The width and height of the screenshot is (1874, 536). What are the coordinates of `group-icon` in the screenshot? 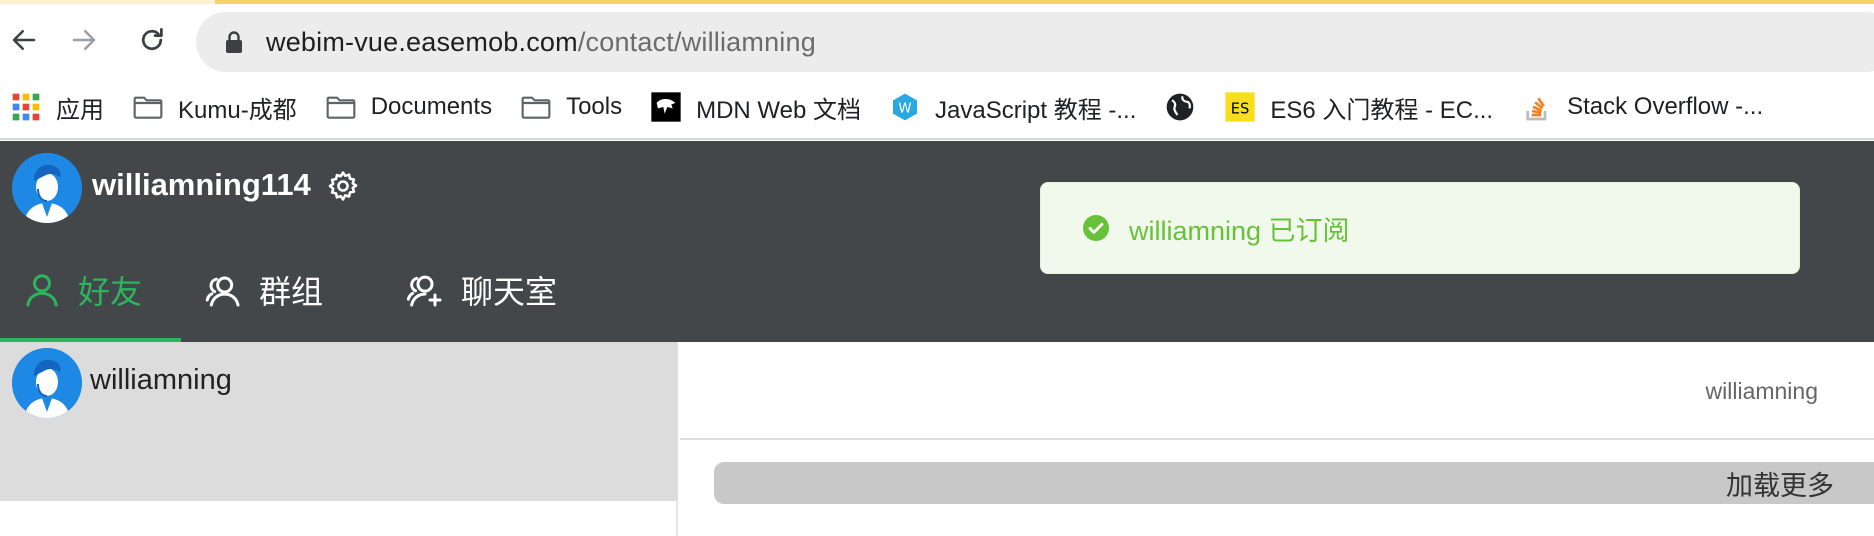 It's located at (222, 291).